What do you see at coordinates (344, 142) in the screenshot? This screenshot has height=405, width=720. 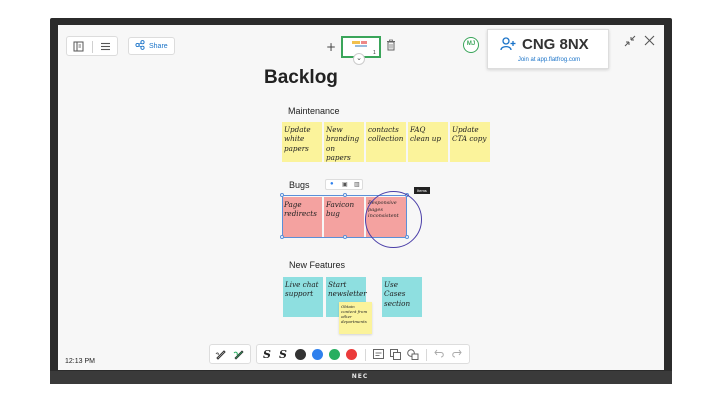 I see `sticky-note: New branding on papers` at bounding box center [344, 142].